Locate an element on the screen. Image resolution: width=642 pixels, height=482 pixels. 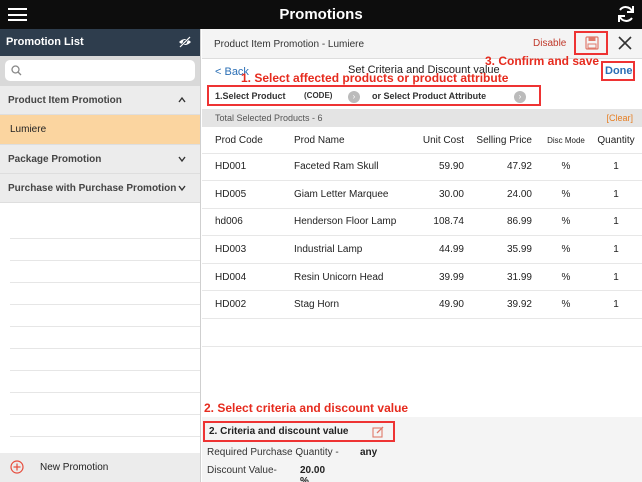
column-header: Quantity is located at coordinates (616, 141).